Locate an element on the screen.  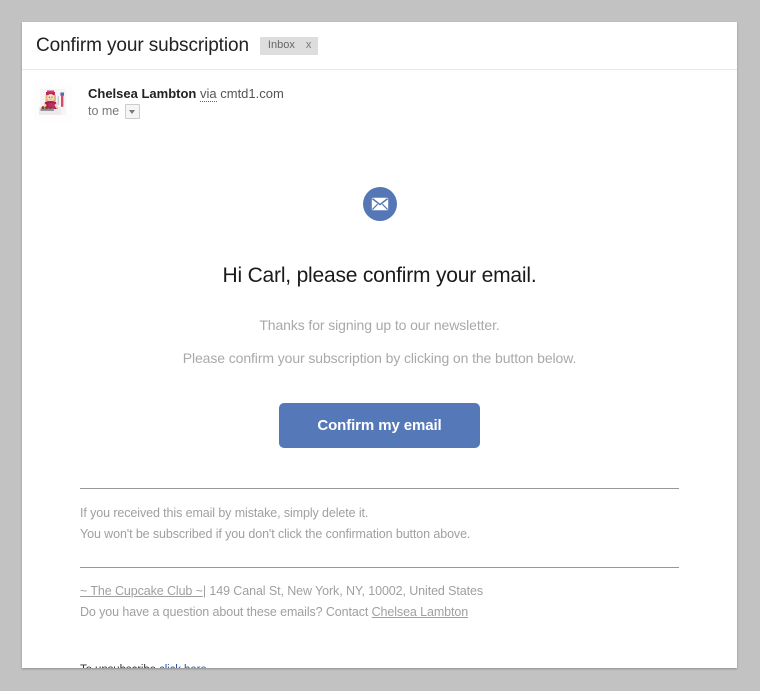
footer-divider-top is located at coordinates (379, 488).